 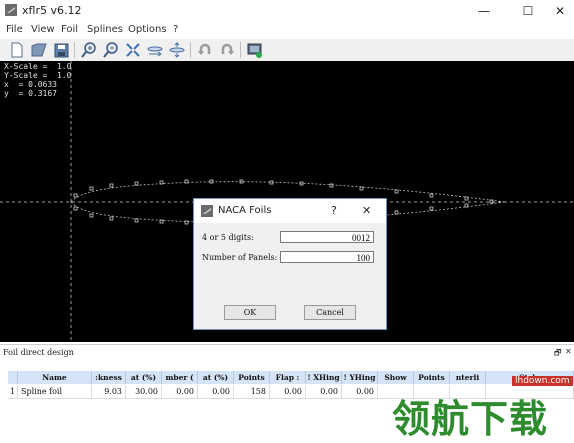 I want to click on dialog-title-bar: NACA Foils ? ✕, so click(x=290, y=211).